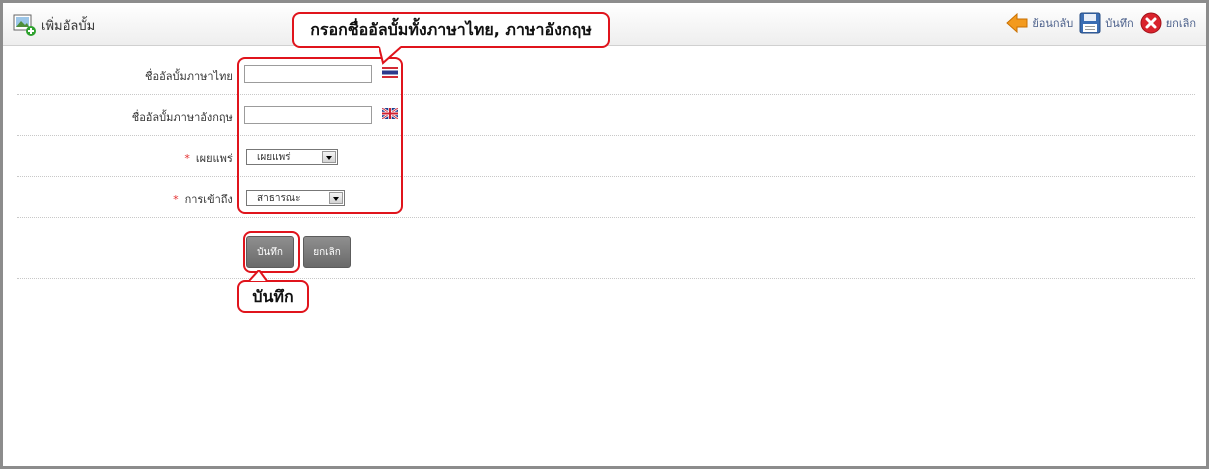 Image resolution: width=1209 pixels, height=469 pixels. Describe the element at coordinates (320, 135) in the screenshot. I see `fields-highlight` at that location.